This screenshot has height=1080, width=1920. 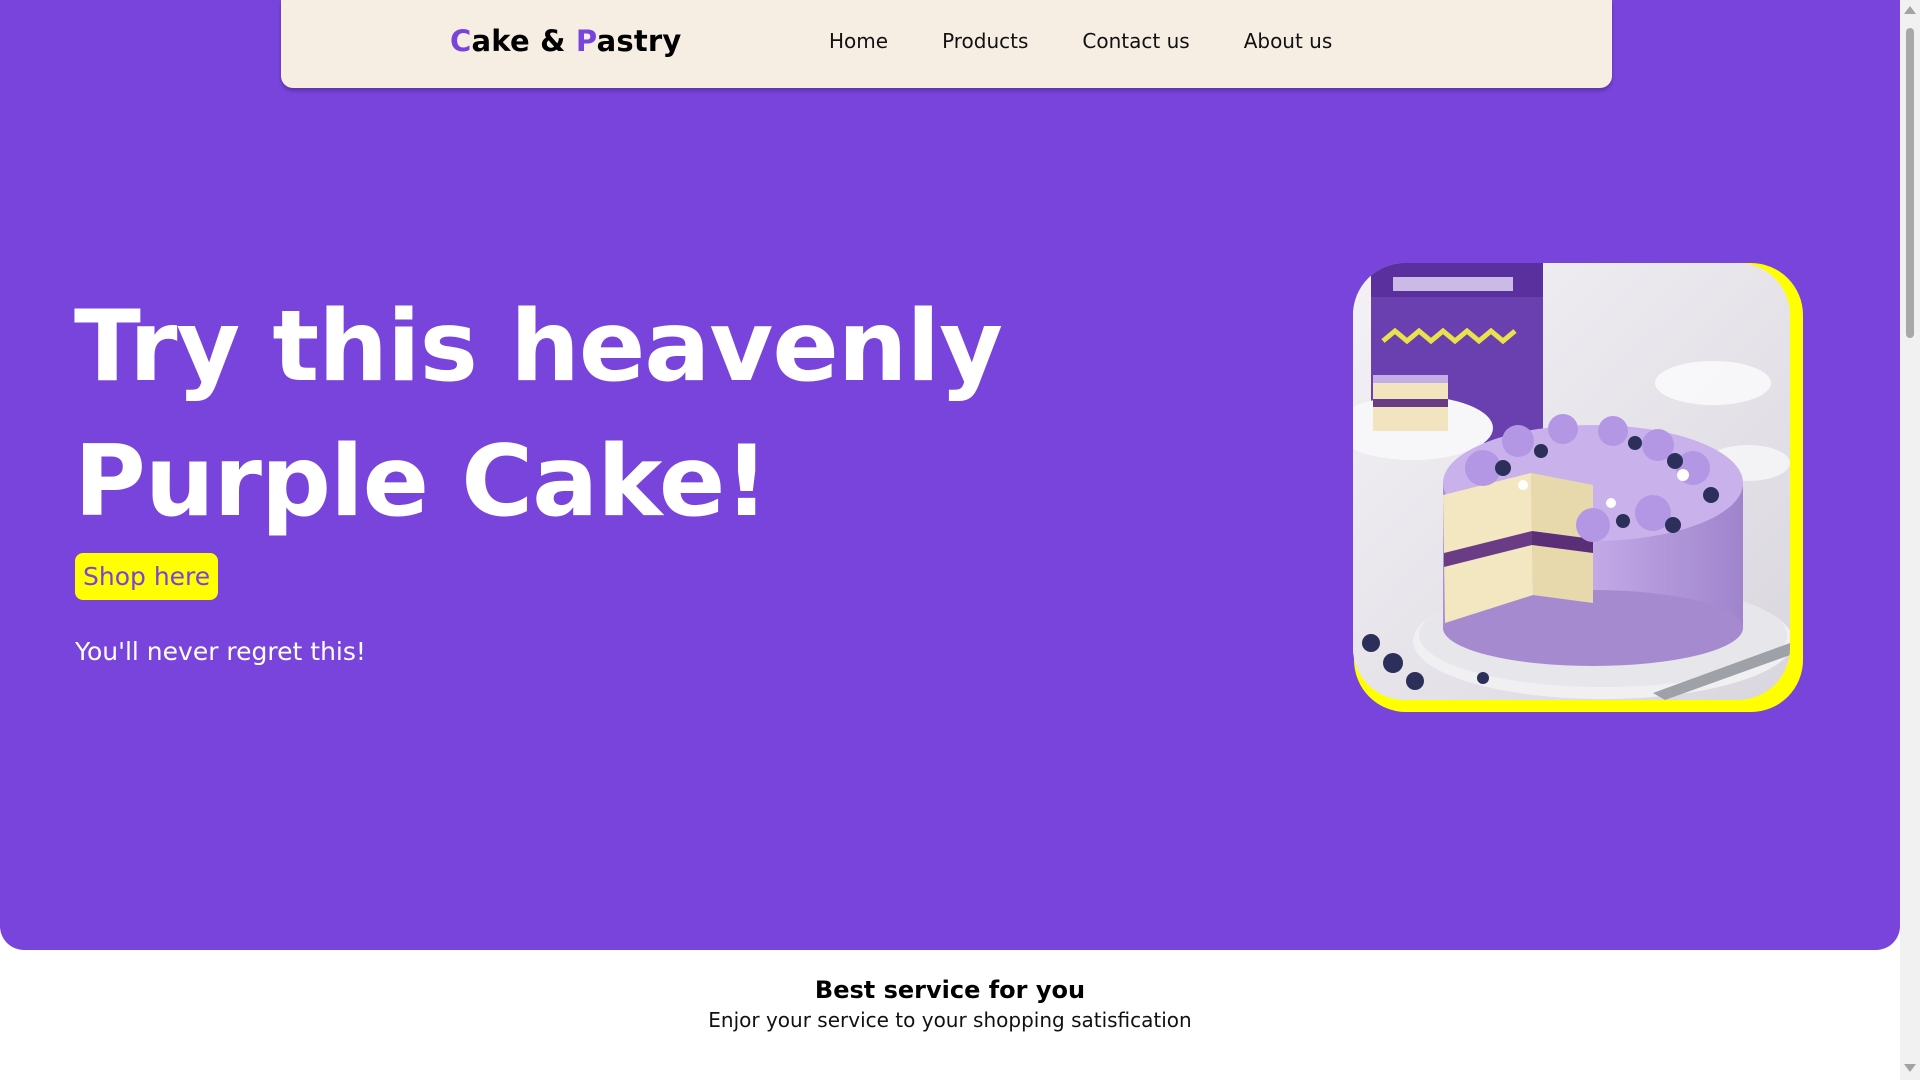 I want to click on nav-link-products: Products, so click(x=985, y=41).